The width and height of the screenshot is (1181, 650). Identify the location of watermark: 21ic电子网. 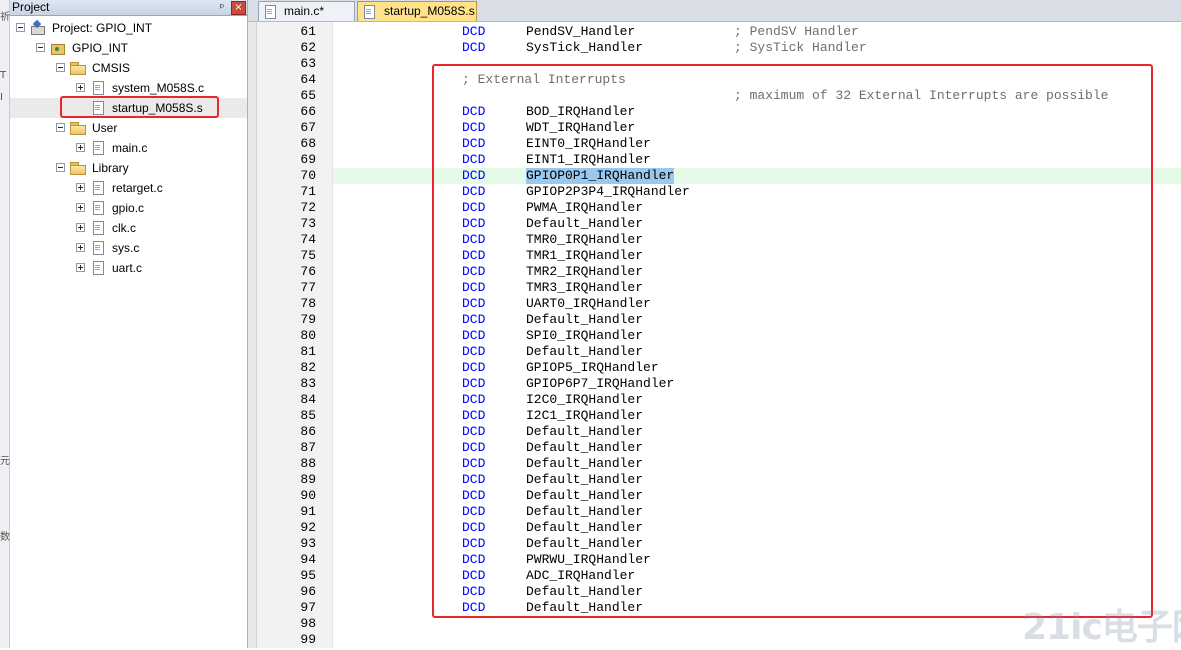
(1101, 623).